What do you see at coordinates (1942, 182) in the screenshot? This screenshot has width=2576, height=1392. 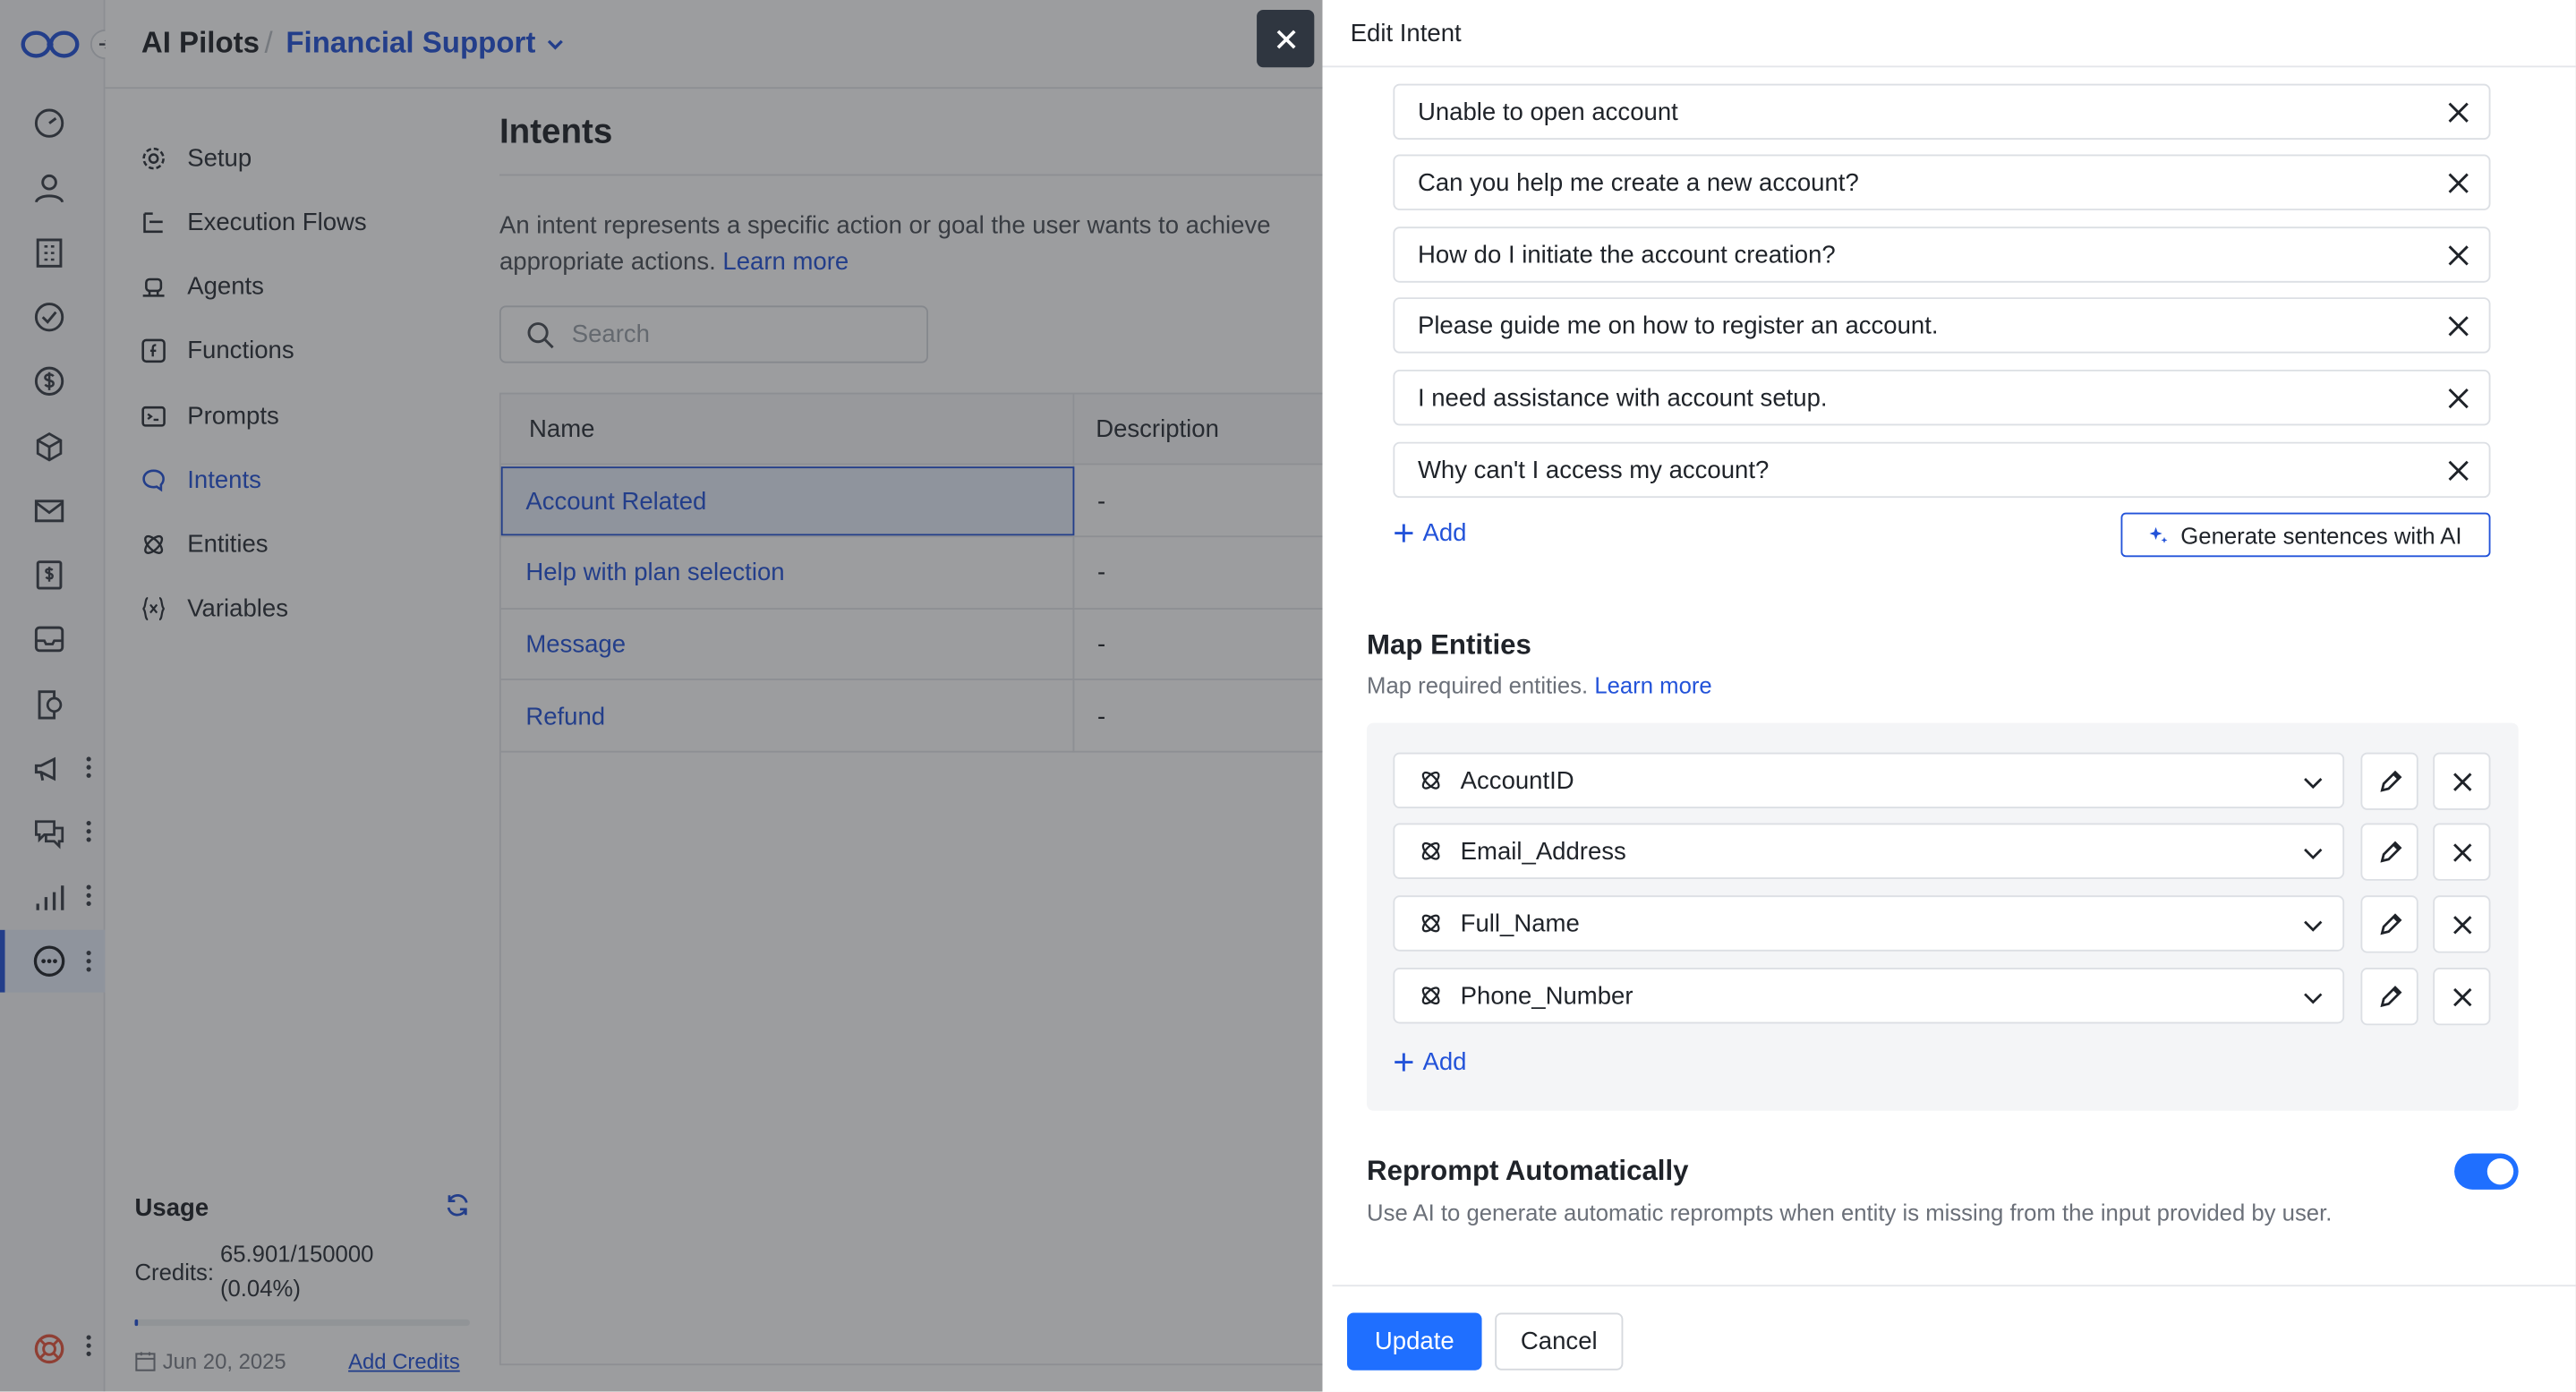 I see `utterance-item: Can you help me create a new account?` at bounding box center [1942, 182].